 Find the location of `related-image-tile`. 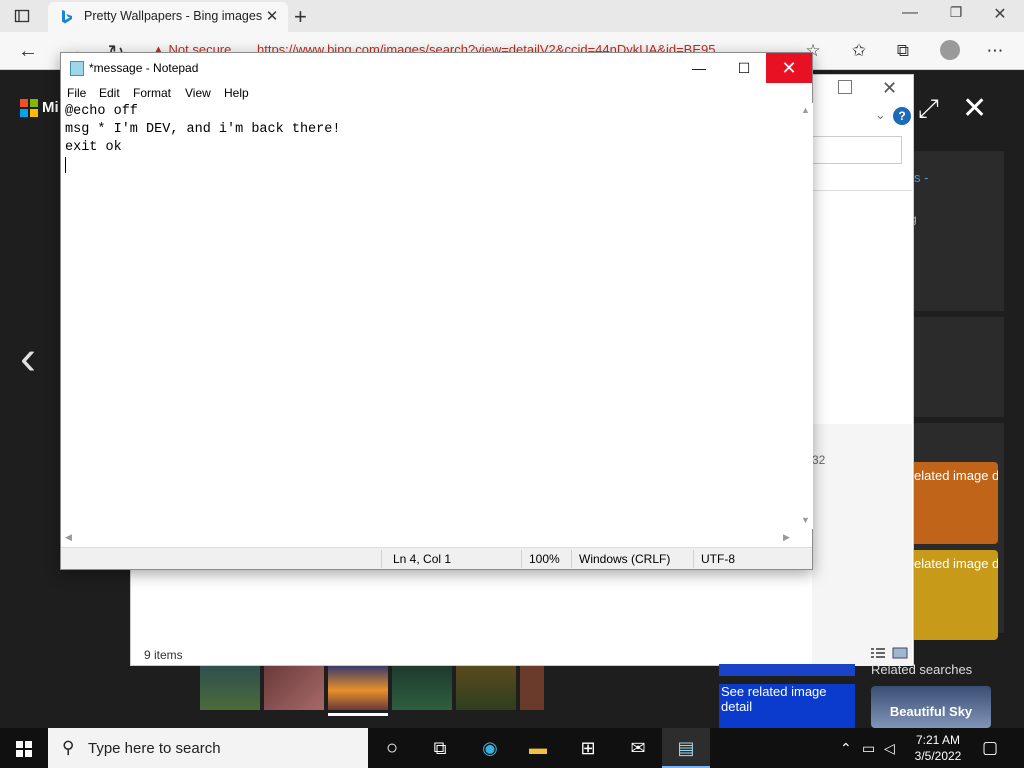

related-image-tile is located at coordinates (787, 670).